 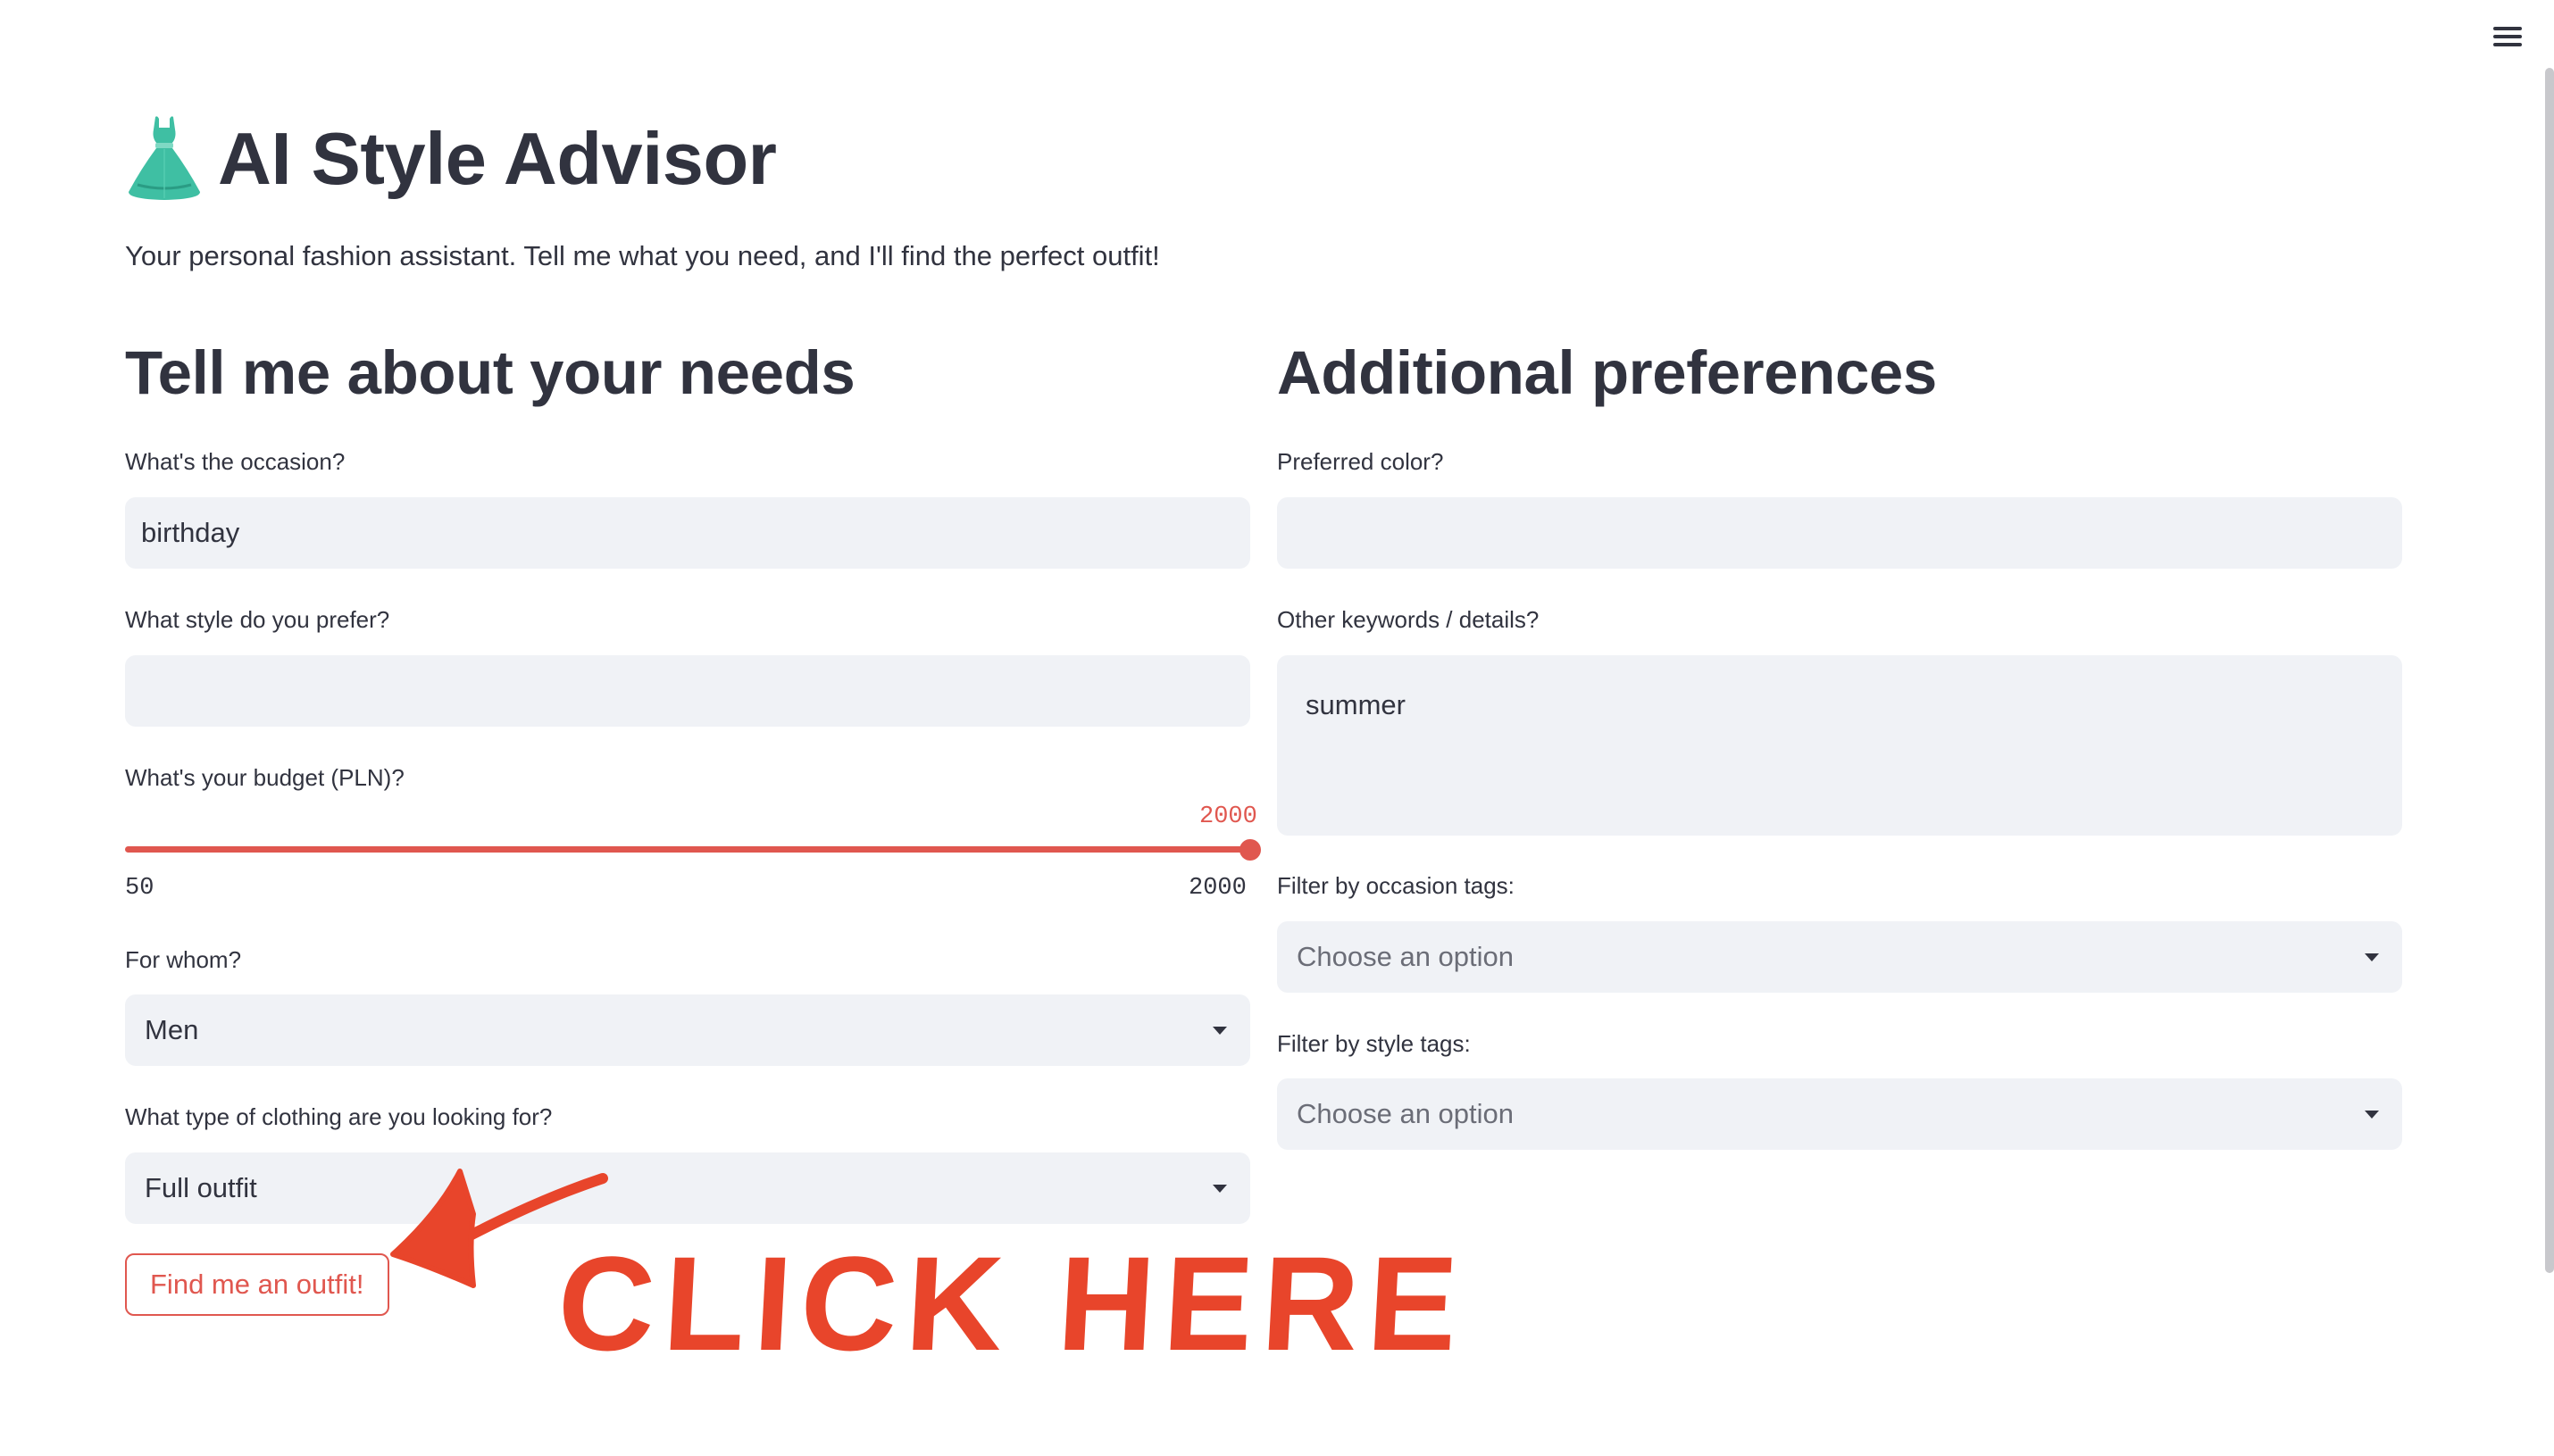 What do you see at coordinates (1840, 957) in the screenshot?
I see `occasion-tags-select: Choose an option` at bounding box center [1840, 957].